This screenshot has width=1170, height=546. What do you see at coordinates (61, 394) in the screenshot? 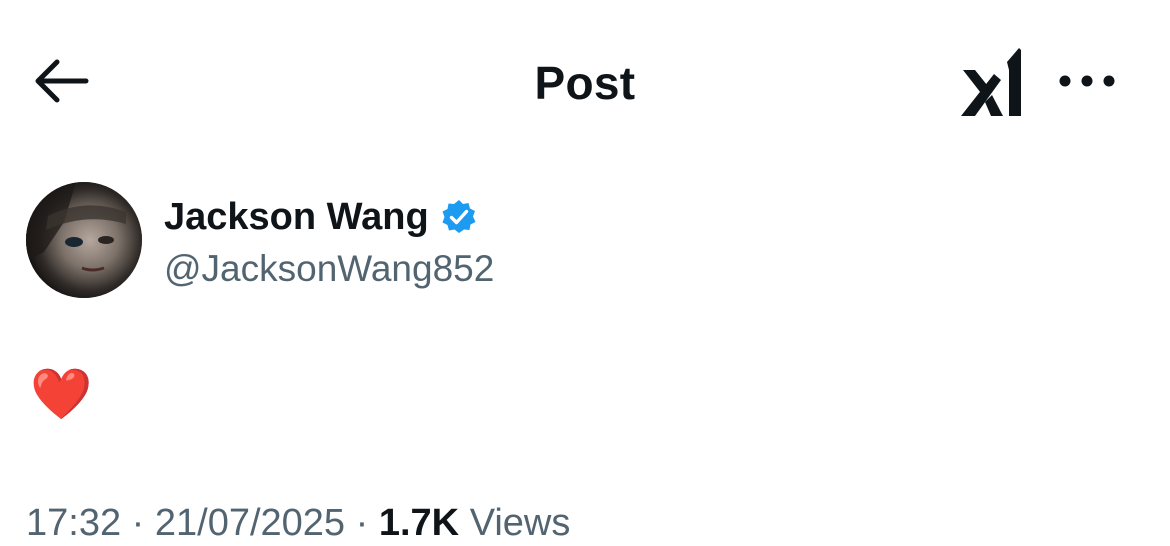
I see `post-text: ❤️` at bounding box center [61, 394].